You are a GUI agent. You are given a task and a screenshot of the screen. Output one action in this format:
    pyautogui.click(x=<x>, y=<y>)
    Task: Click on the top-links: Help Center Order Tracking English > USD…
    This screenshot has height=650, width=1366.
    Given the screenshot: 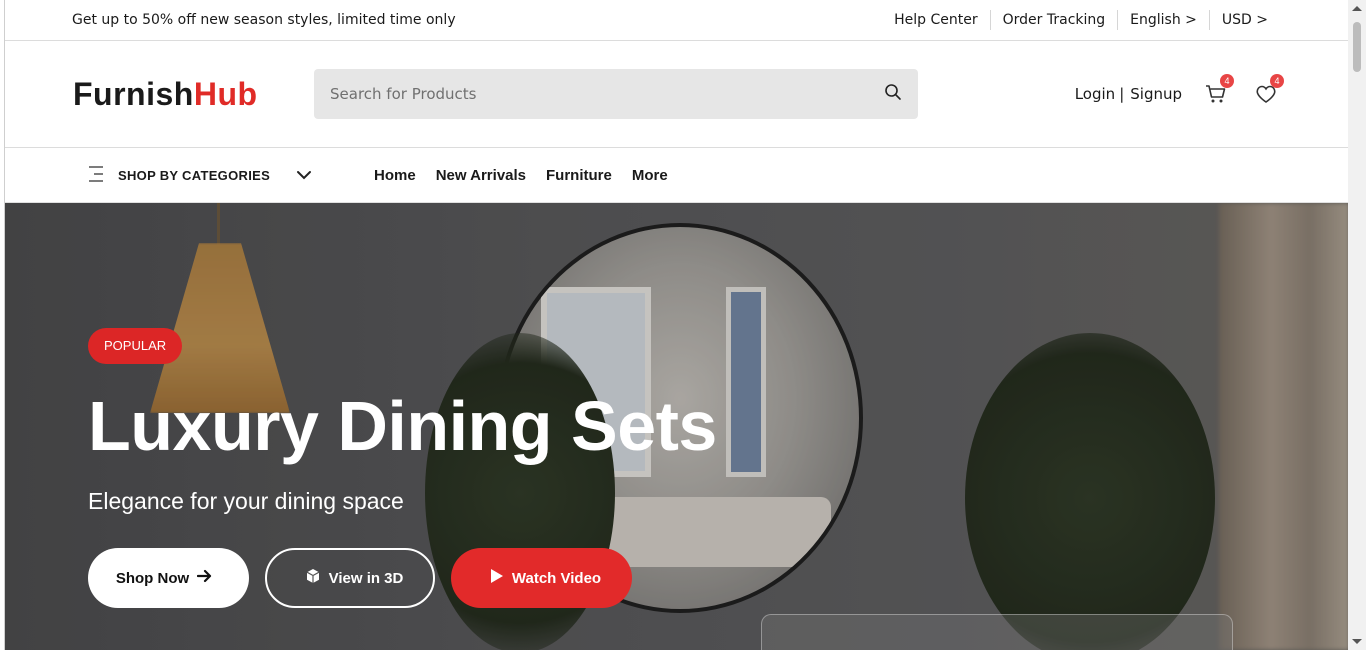 What is the action you would take?
    pyautogui.click(x=1081, y=20)
    